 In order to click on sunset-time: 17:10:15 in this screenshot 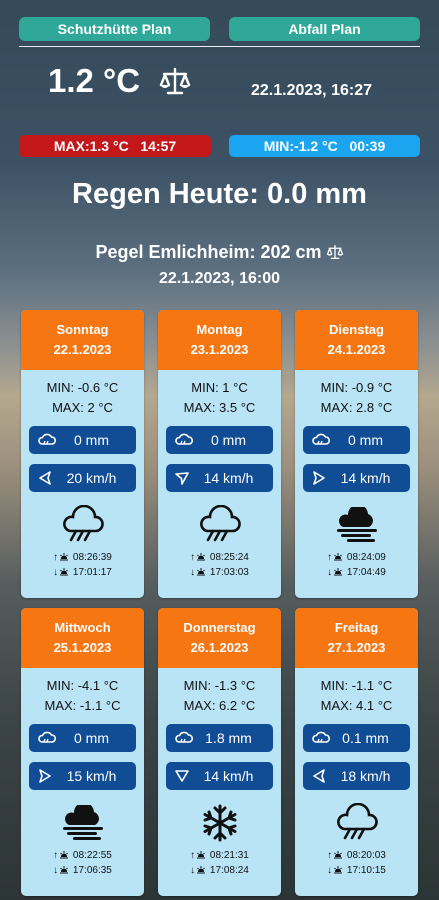, I will do `click(366, 870)`.